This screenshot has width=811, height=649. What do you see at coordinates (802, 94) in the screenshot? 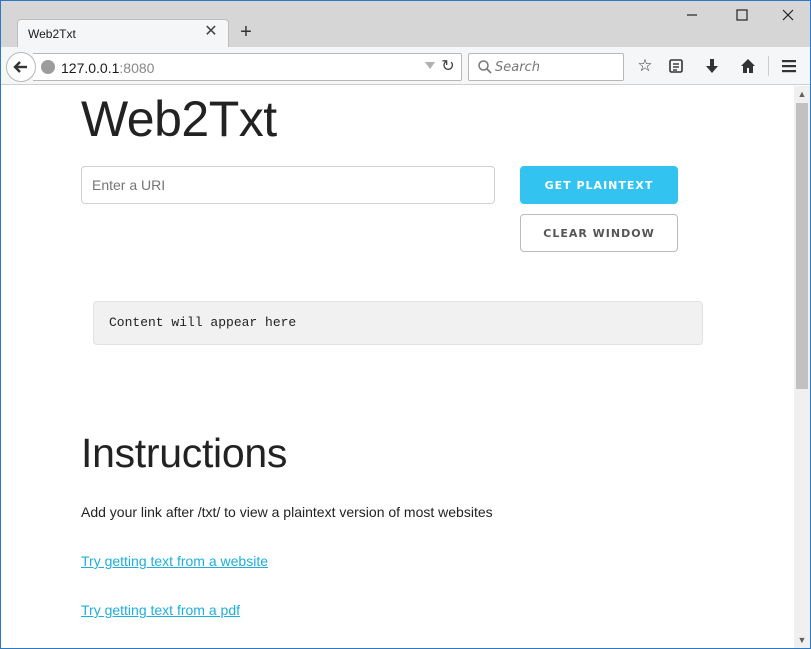
I see `scroll-up-icon: ▲` at bounding box center [802, 94].